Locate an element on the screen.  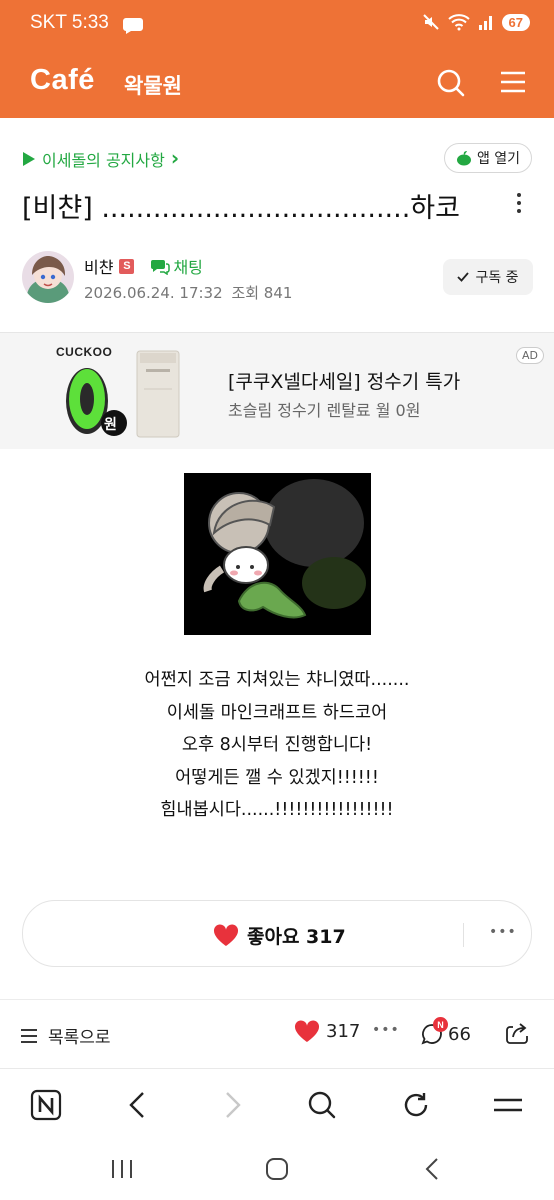
staff-badge: S is located at coordinates (127, 266).